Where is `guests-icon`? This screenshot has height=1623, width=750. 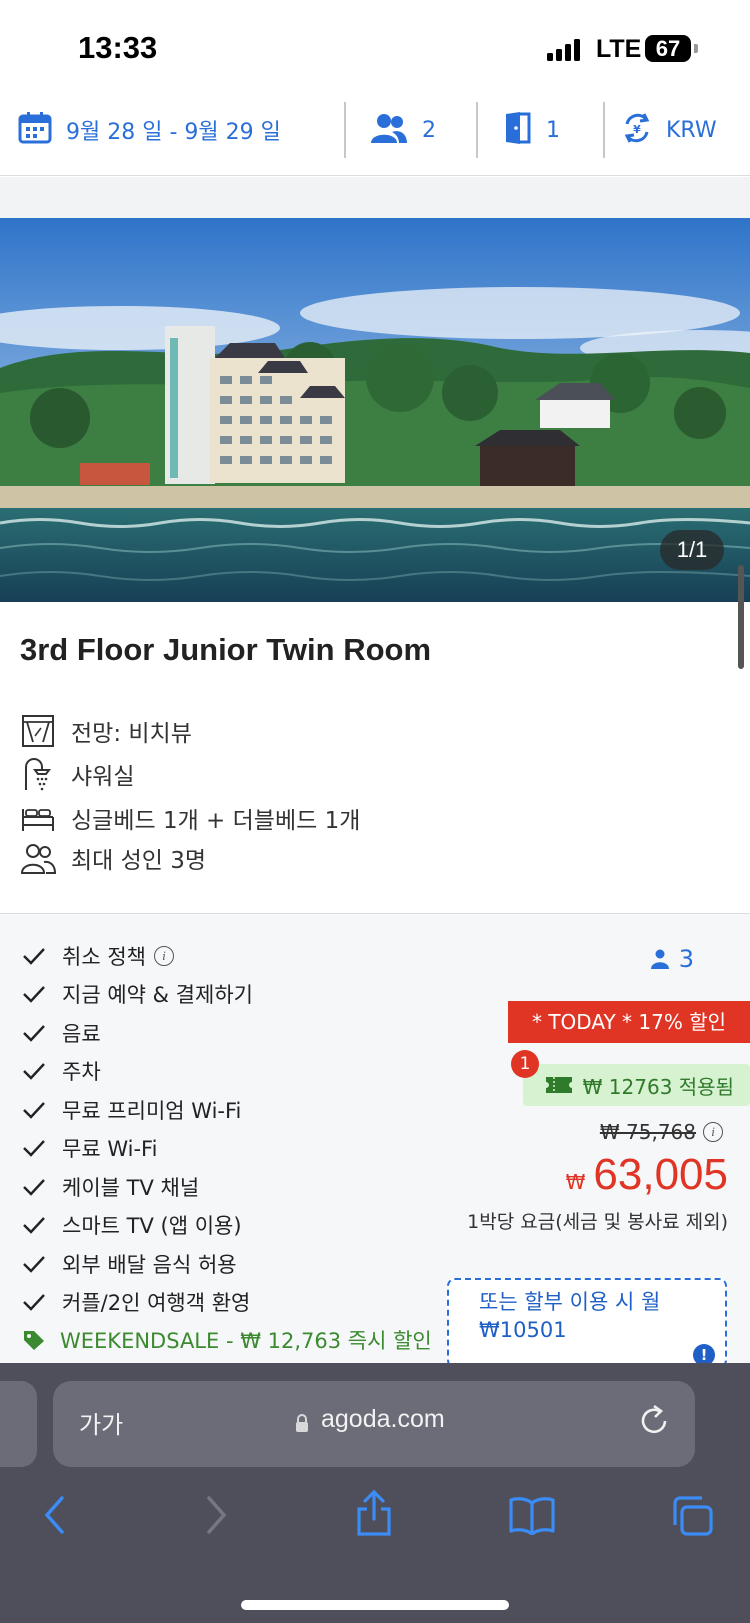
guests-icon is located at coordinates (389, 130).